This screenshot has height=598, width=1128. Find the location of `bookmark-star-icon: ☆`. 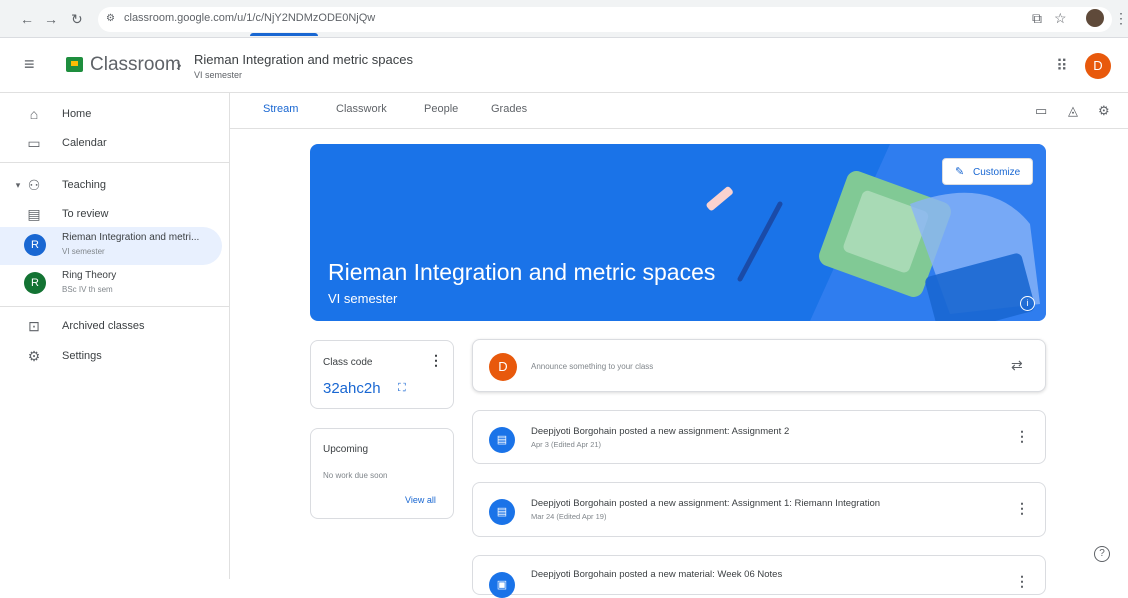

bookmark-star-icon: ☆ is located at coordinates (1060, 18).